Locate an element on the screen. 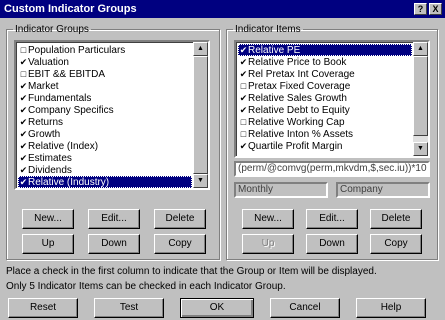 Image resolution: width=445 pixels, height=320 pixels. list-item: ✔Relative (Industry) is located at coordinates (105, 182).